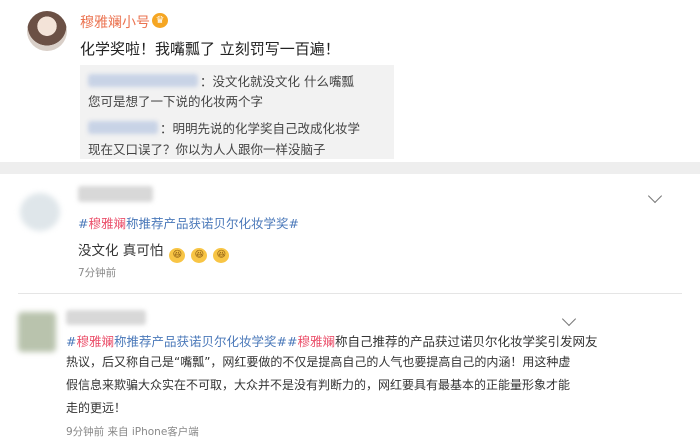 The width and height of the screenshot is (700, 439). I want to click on crown-icon: ♛, so click(160, 20).